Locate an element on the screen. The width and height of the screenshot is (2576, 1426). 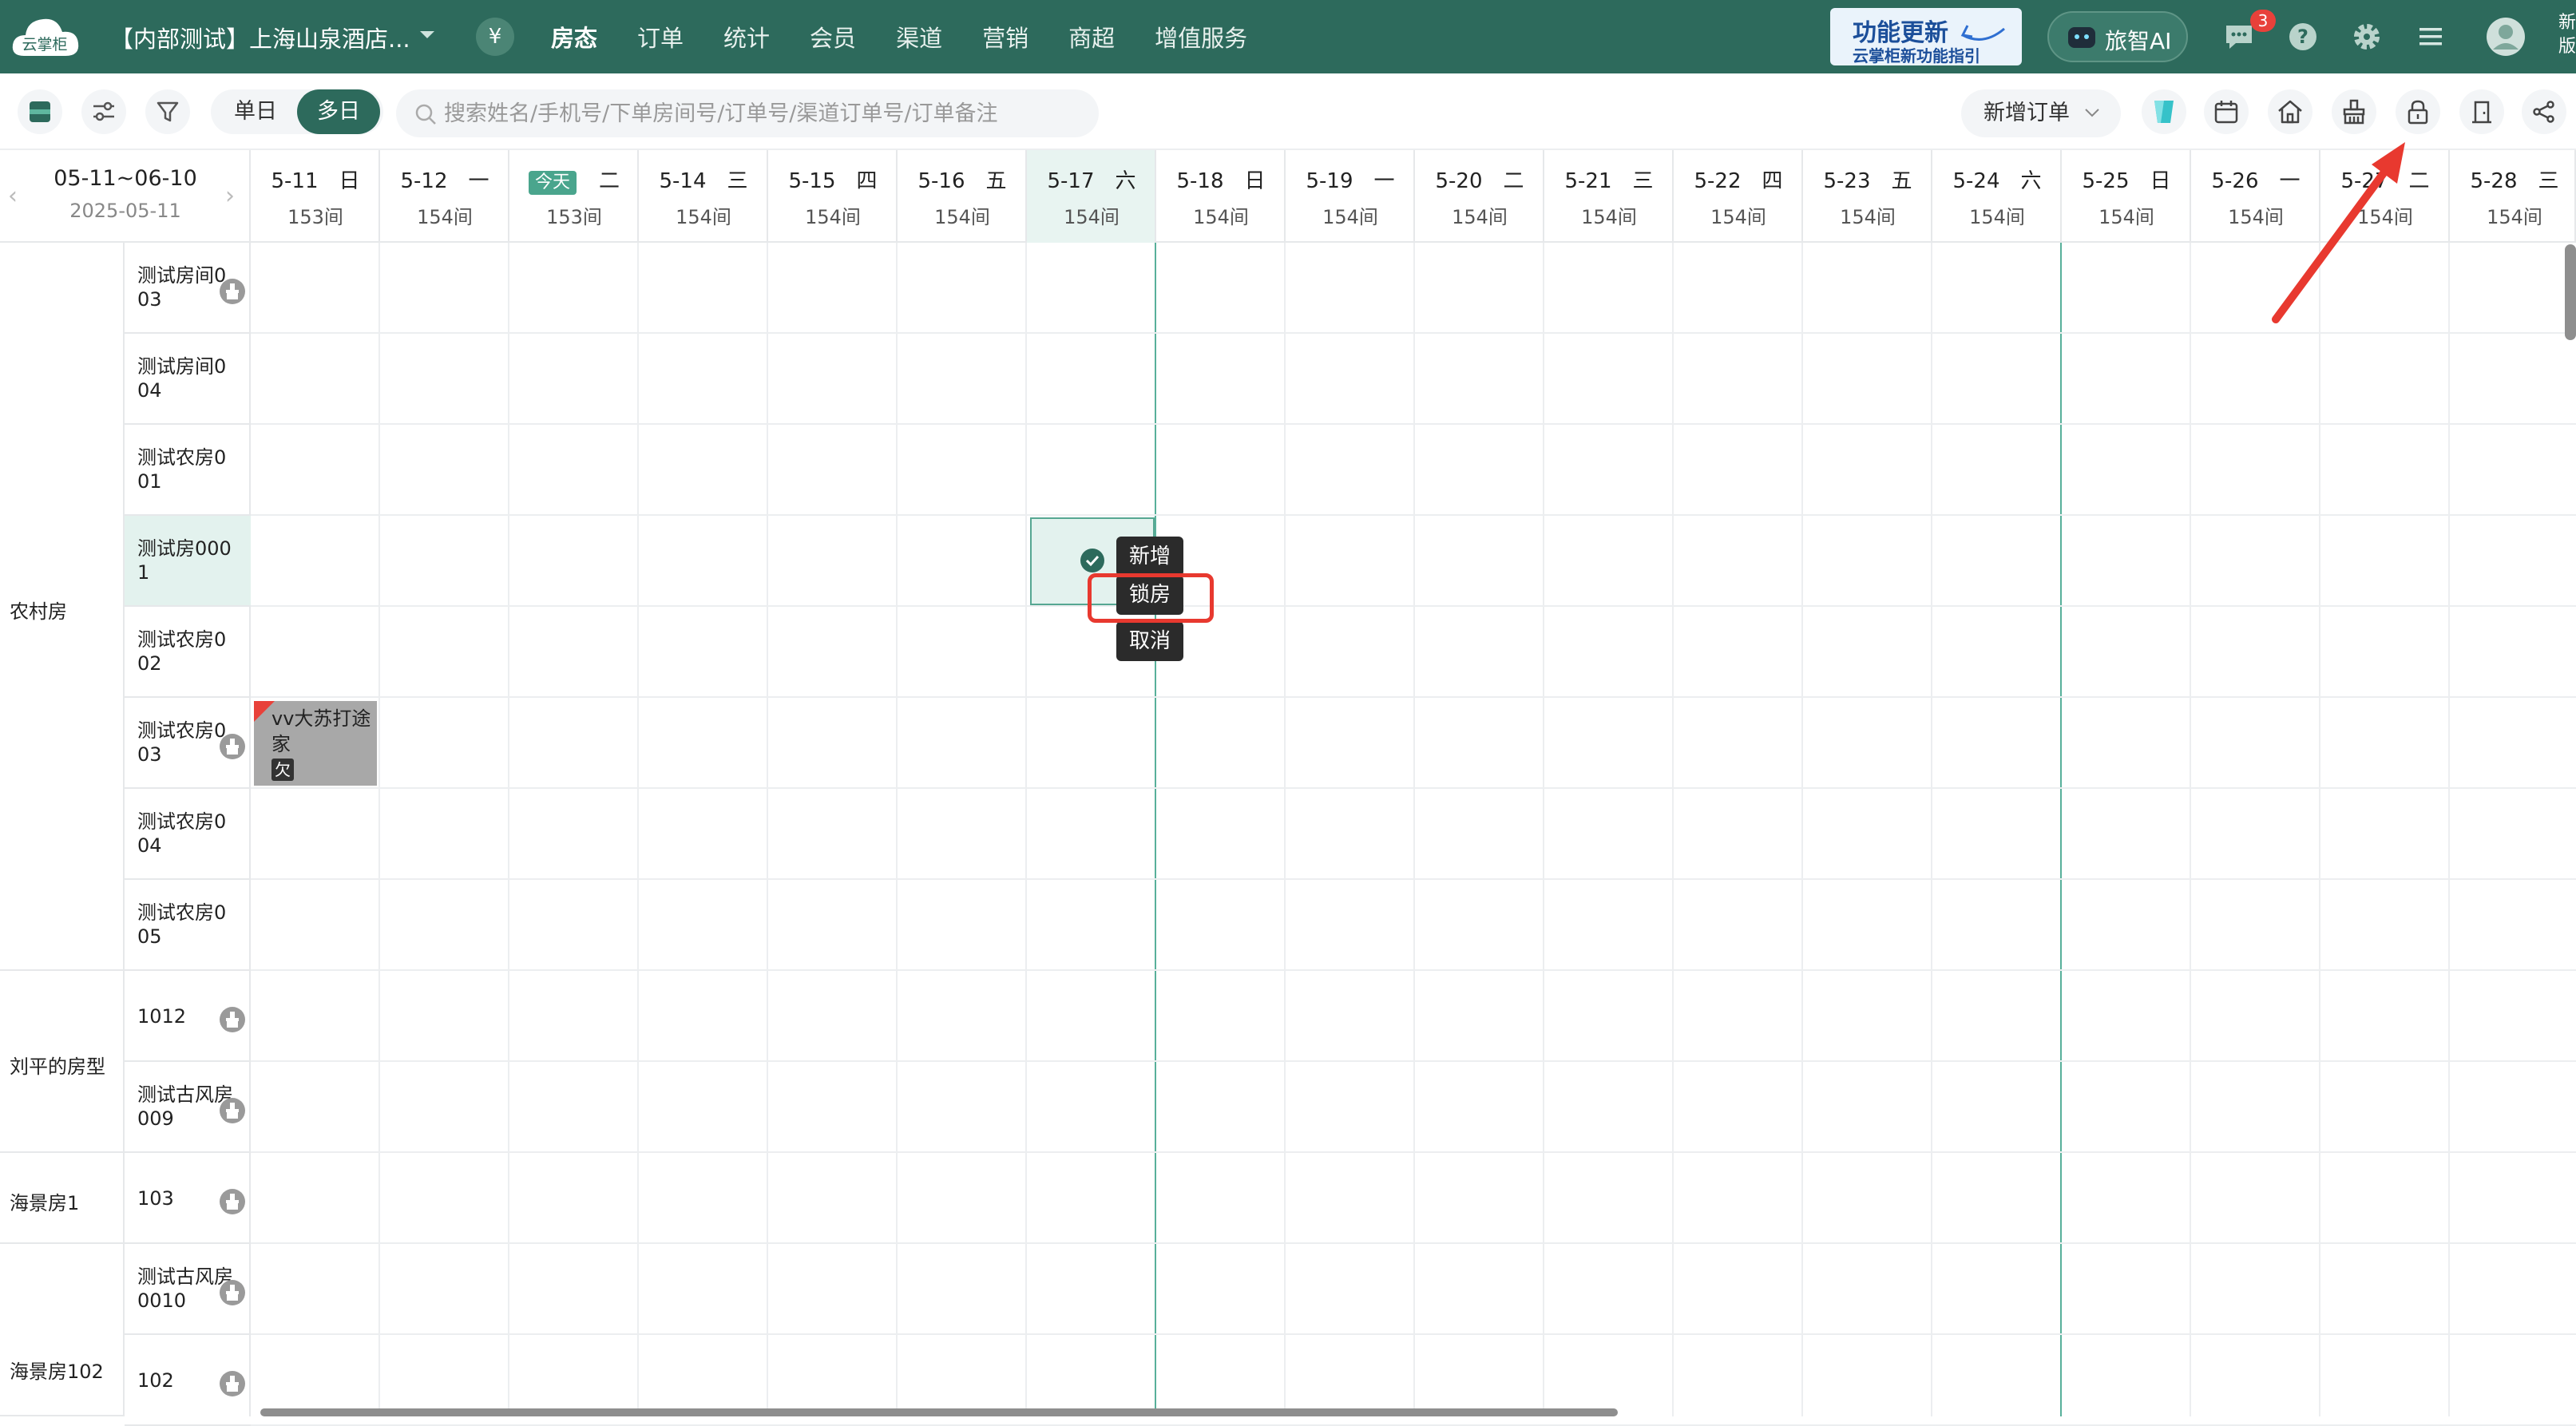
day-column-header: 5-16 五 154间 is located at coordinates (963, 196).